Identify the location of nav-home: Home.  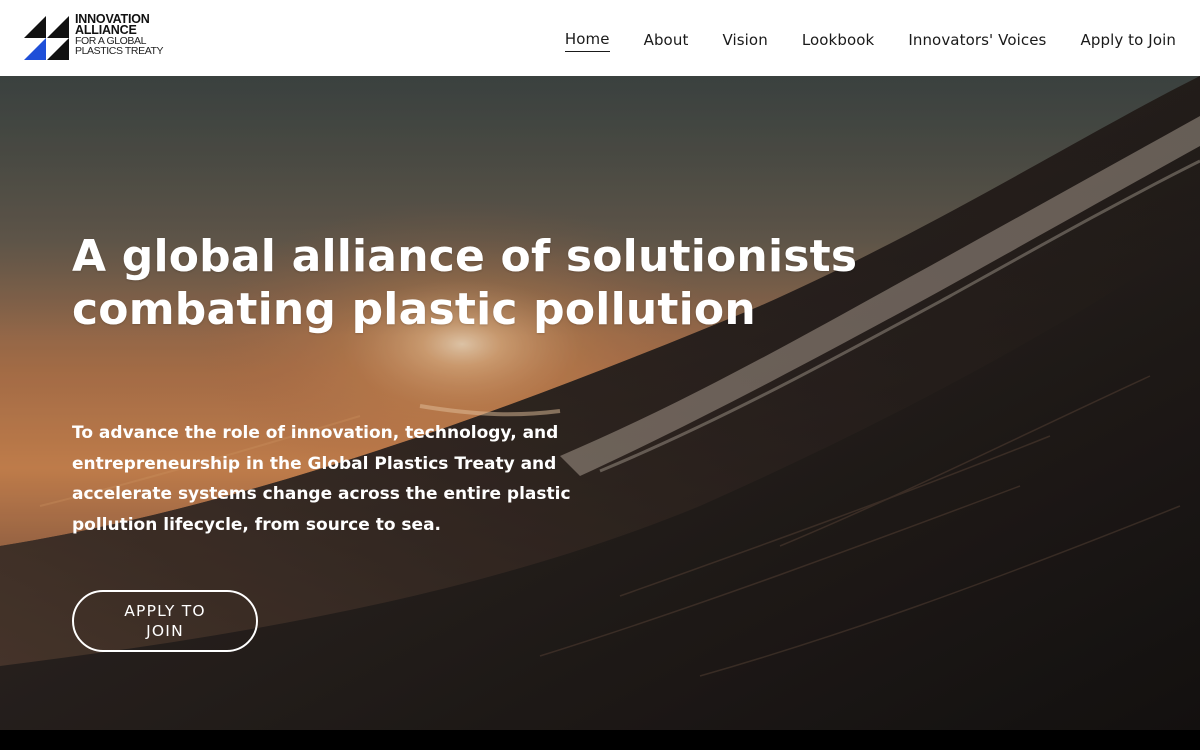
(587, 38).